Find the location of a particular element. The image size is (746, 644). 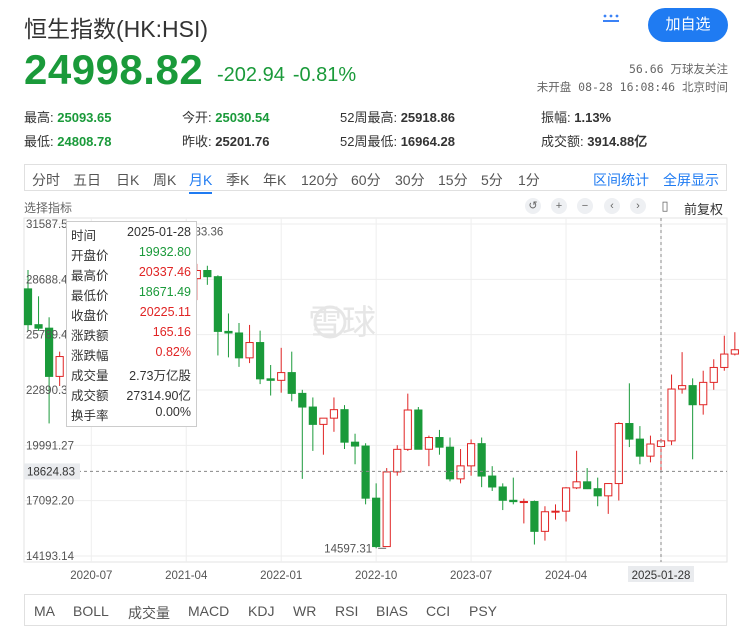

tooltip-value: 27314.90亿 is located at coordinates (158, 396).